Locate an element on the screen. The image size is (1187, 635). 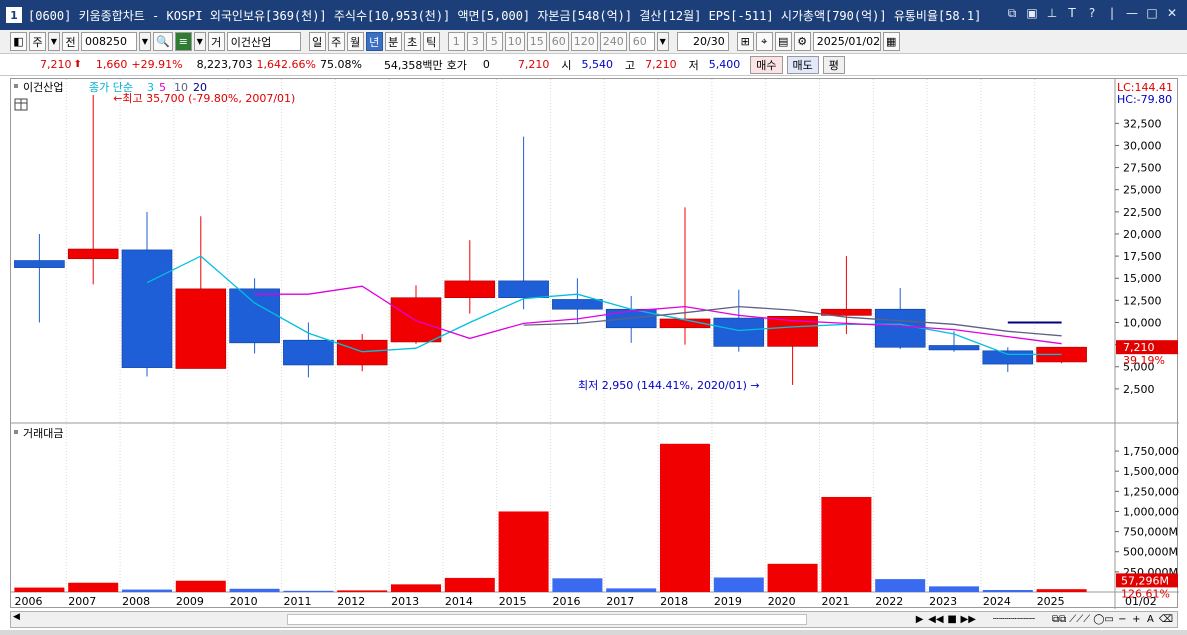
scroll-thumb is located at coordinates (547, 619).